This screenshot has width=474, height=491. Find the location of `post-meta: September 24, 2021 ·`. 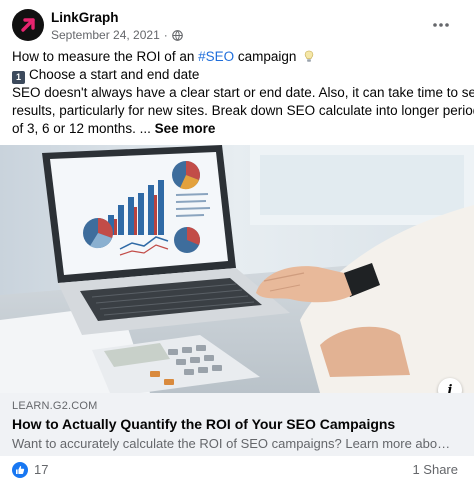

post-meta: September 24, 2021 · is located at coordinates (117, 35).